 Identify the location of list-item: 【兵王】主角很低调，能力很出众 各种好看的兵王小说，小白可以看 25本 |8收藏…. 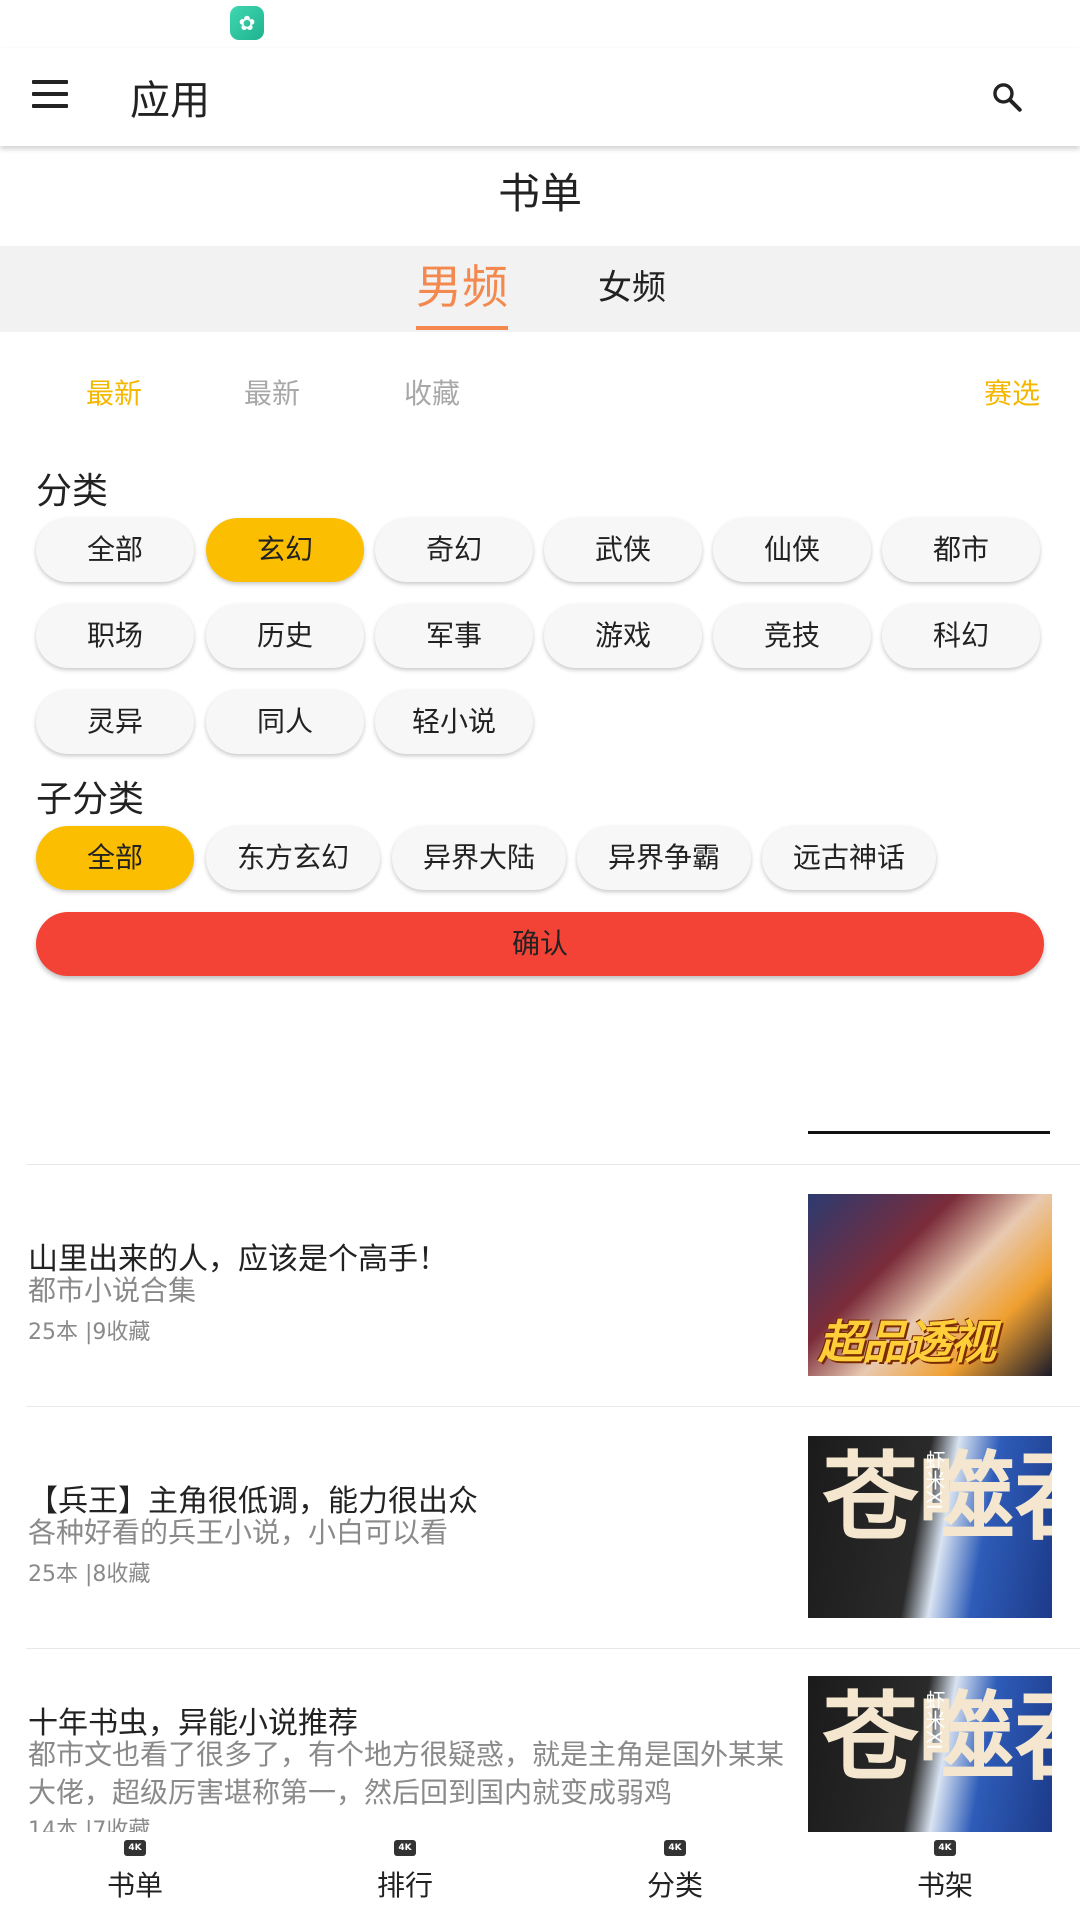
(540, 1528).